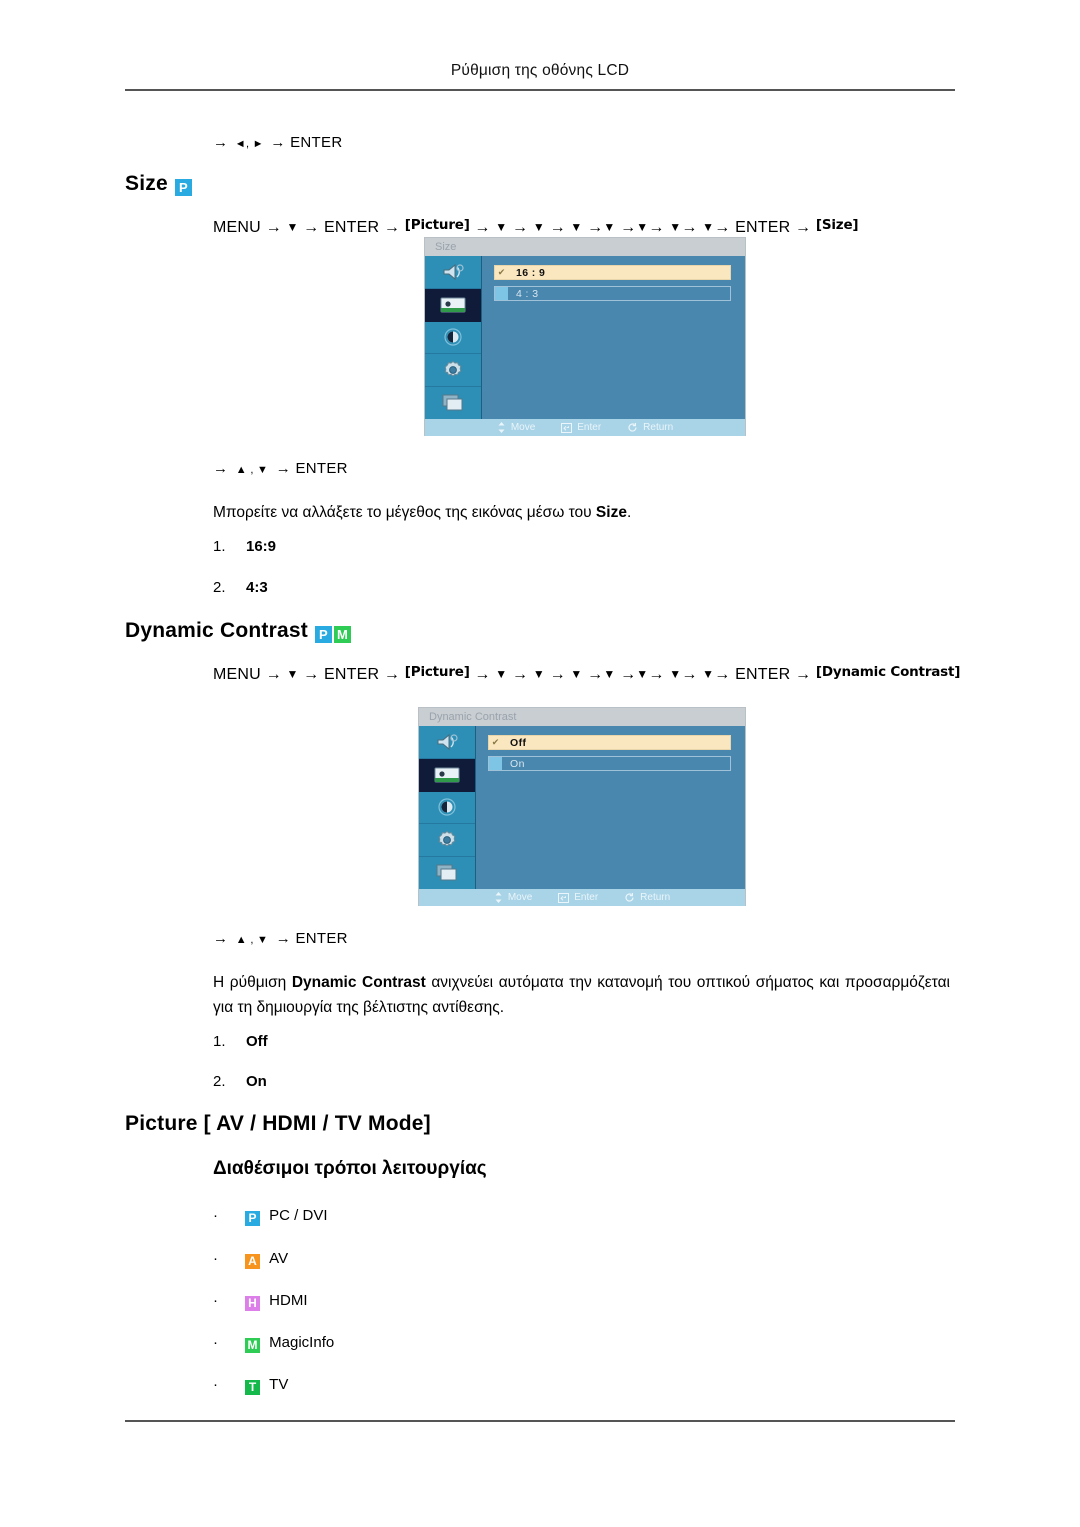 Image resolution: width=1080 pixels, height=1527 pixels. I want to click on list-item: 2. 4:3, so click(240, 587).